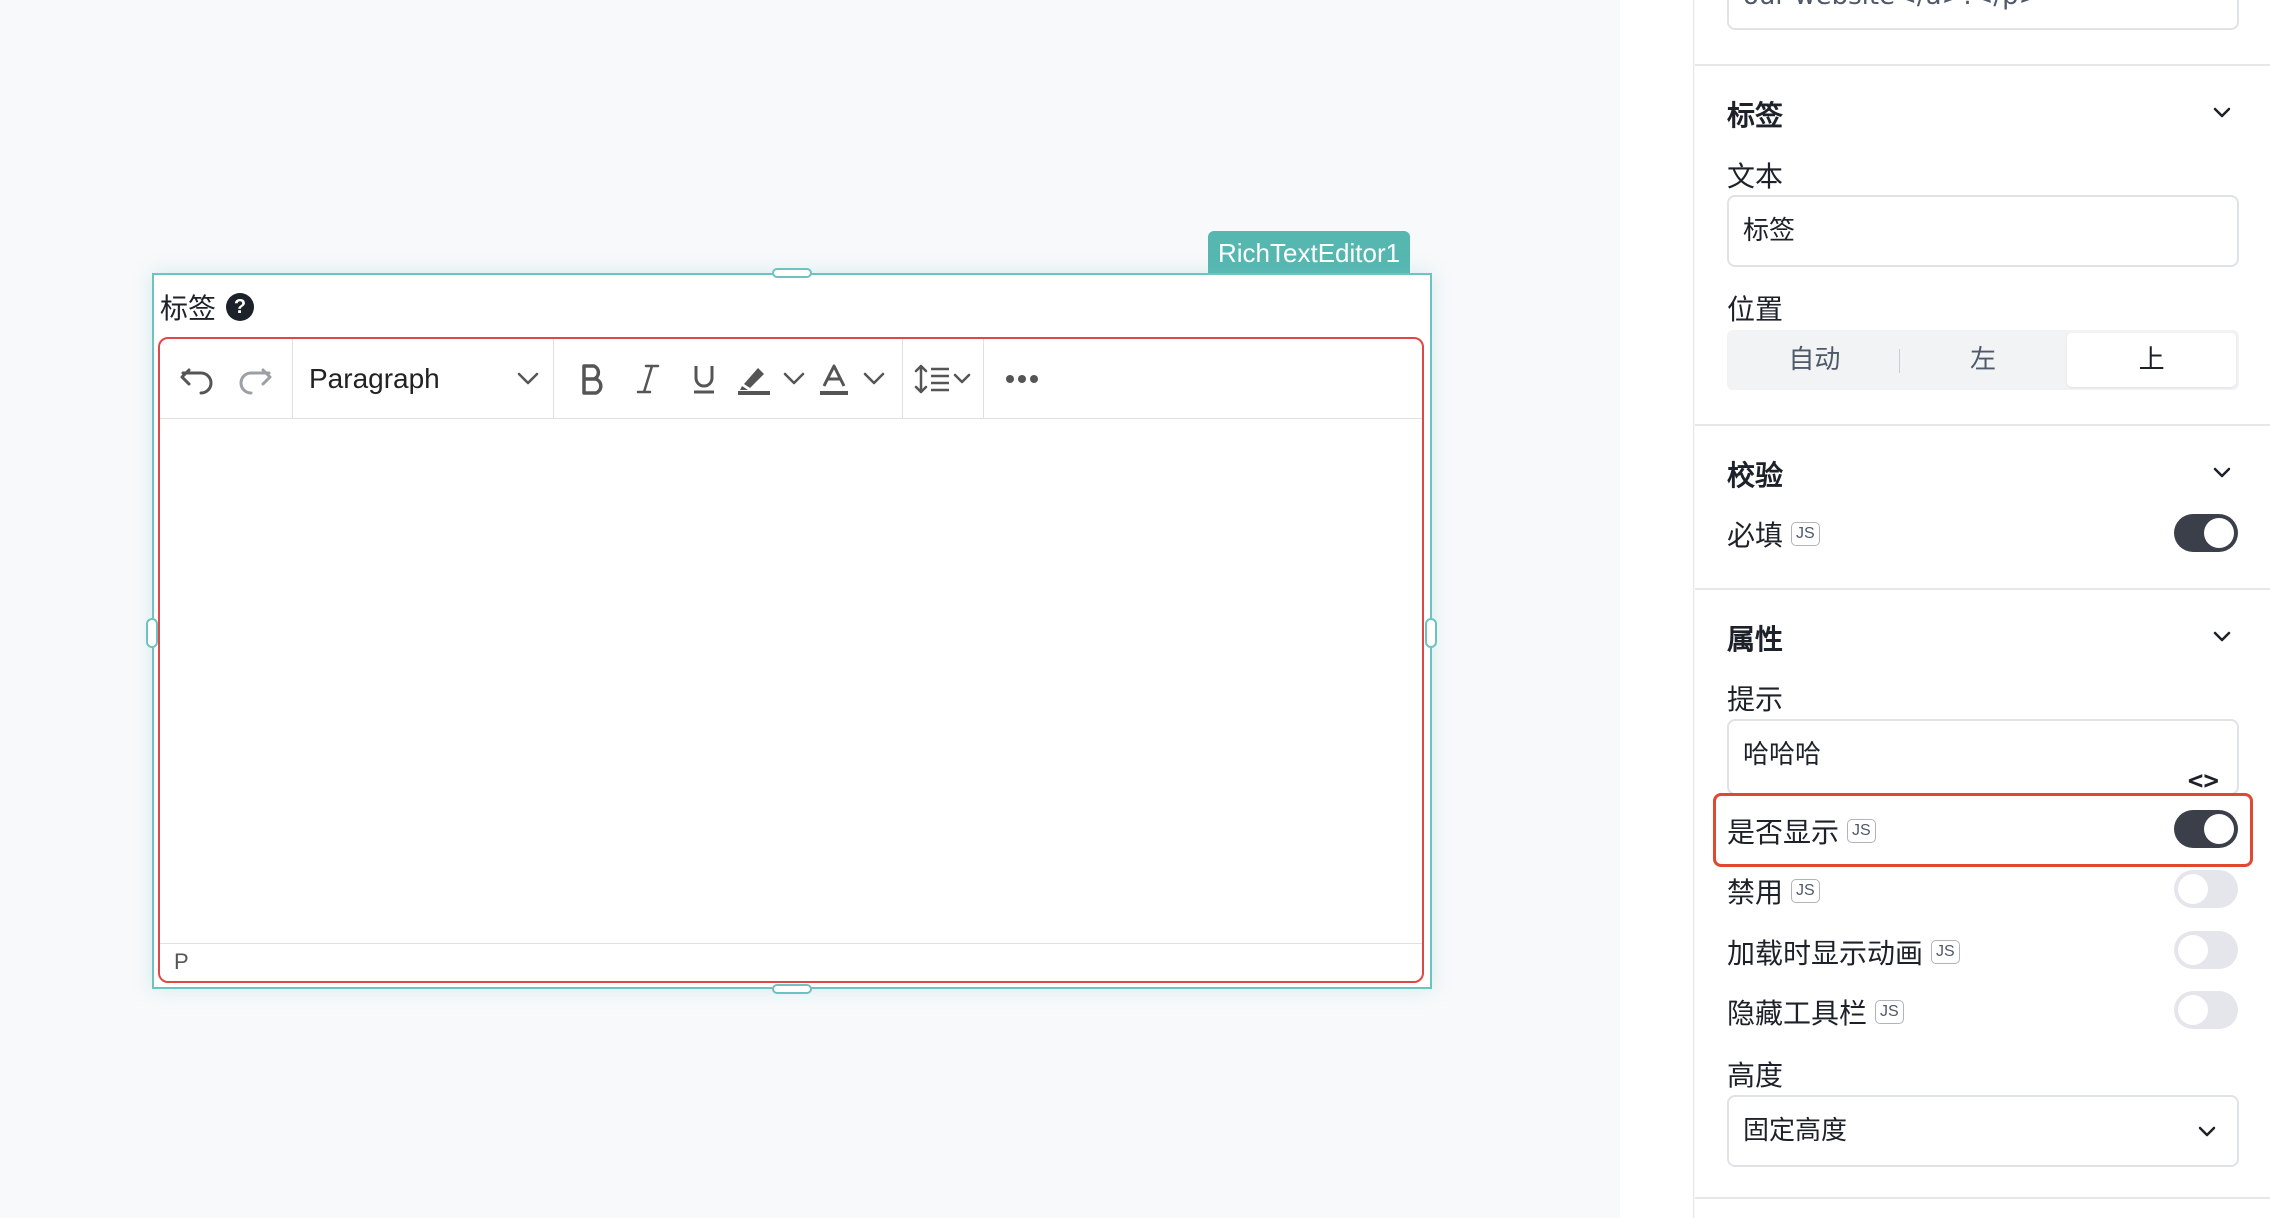 Image resolution: width=2270 pixels, height=1218 pixels. I want to click on loading-anim-row-label: 加载时显示动画 JS, so click(1843, 952).